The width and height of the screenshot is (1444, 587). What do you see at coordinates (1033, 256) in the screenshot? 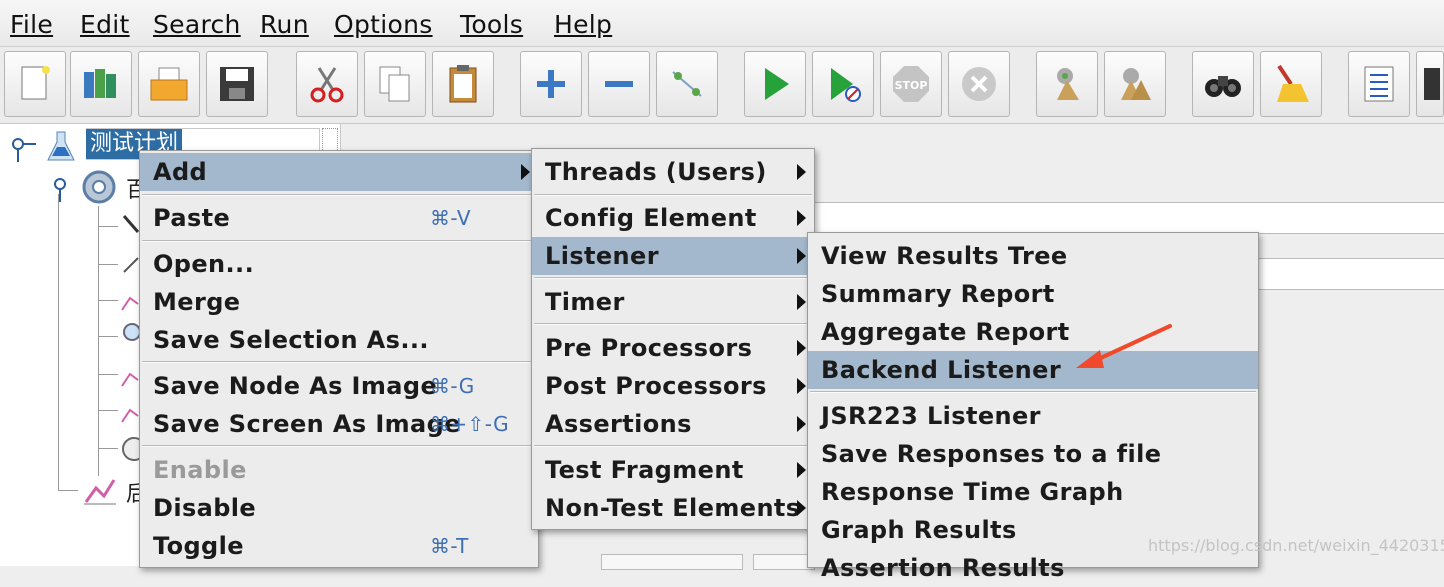
I see `menu-item-view-results-tree: View Results Tree` at bounding box center [1033, 256].